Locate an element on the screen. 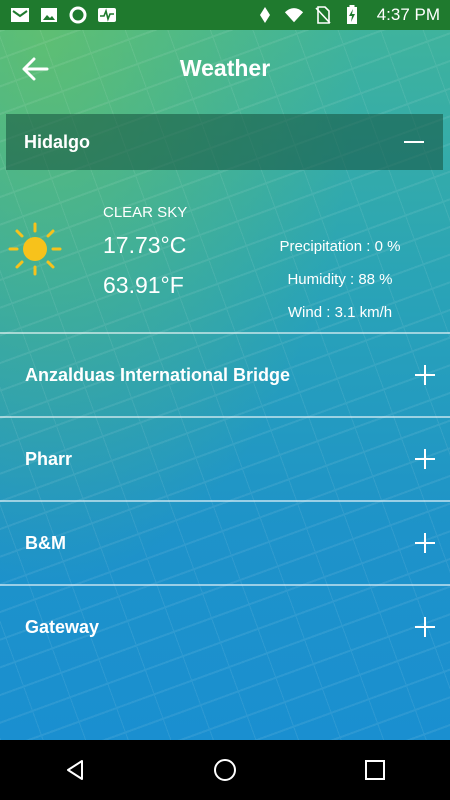  back-button is located at coordinates (35, 69).